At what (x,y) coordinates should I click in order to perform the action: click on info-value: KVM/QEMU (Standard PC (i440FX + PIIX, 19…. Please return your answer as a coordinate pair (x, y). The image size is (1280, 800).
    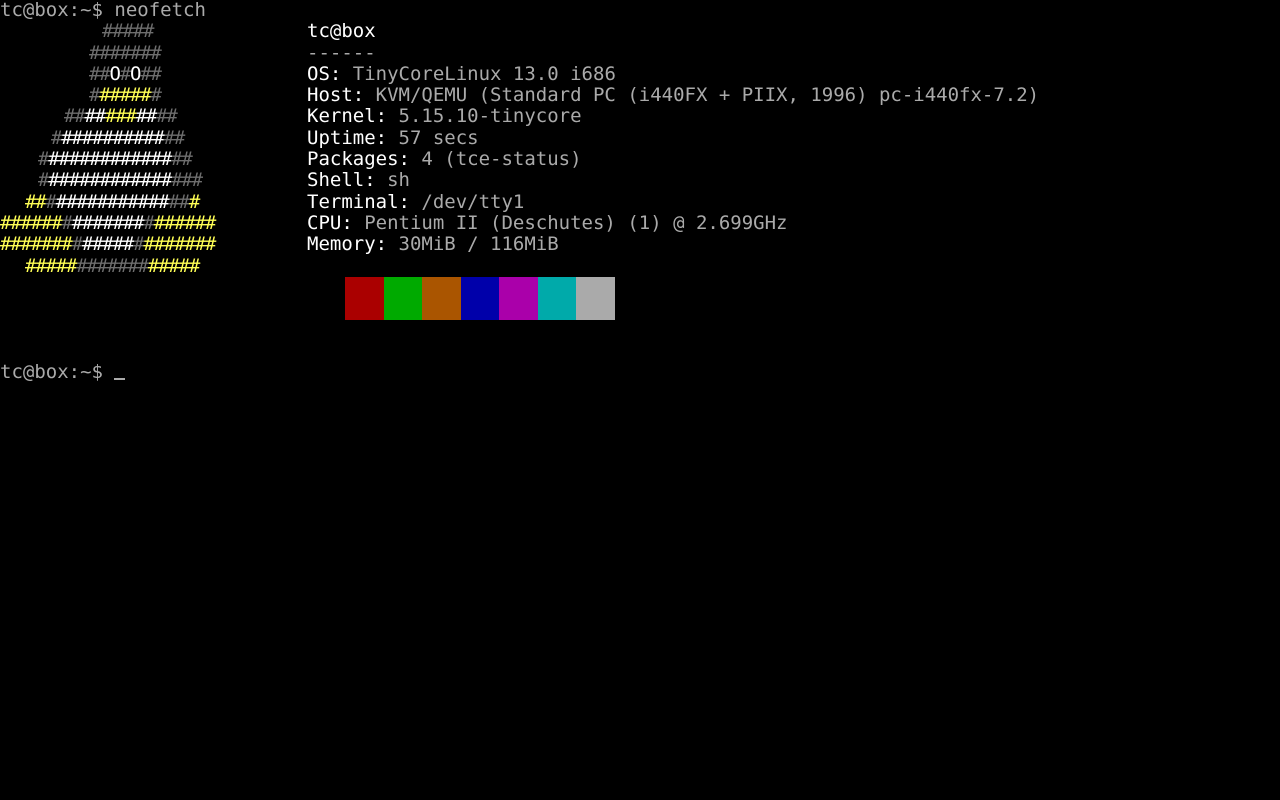
    Looking at the image, I should click on (707, 95).